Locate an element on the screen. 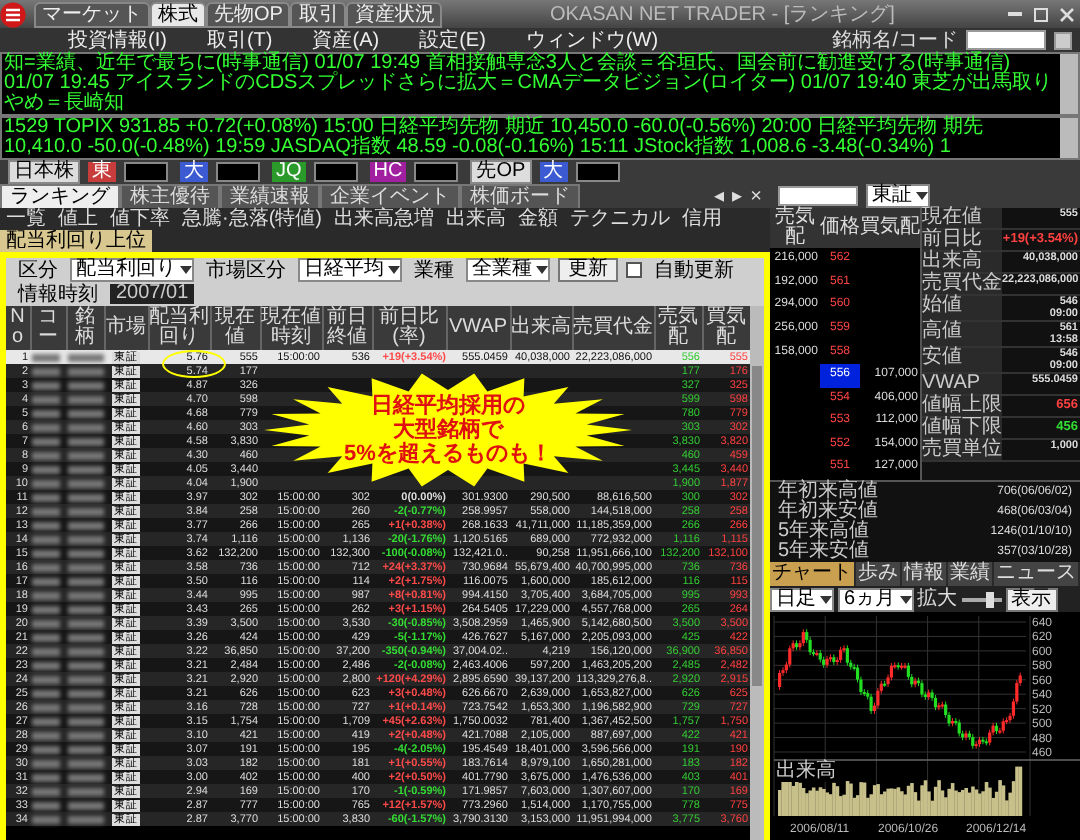  chart-tab: 歩み is located at coordinates (878, 574).